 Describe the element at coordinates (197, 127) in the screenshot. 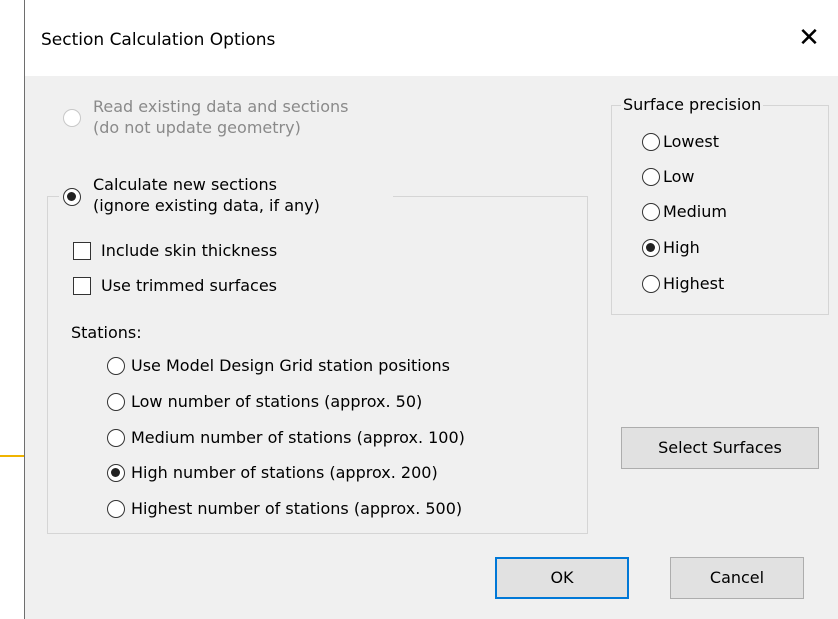

I see `read-existing-label-line2: (do not update geometry)` at that location.